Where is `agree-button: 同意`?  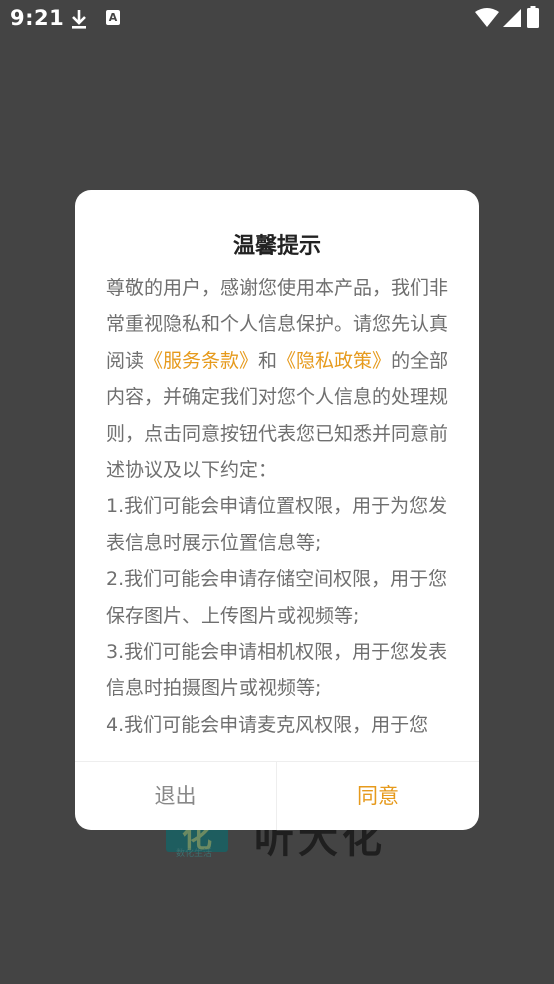
agree-button: 同意 is located at coordinates (378, 796).